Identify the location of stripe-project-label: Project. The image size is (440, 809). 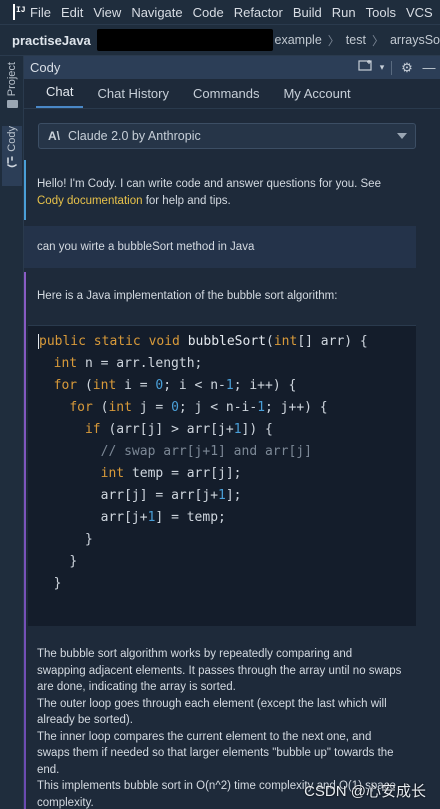
(12, 79).